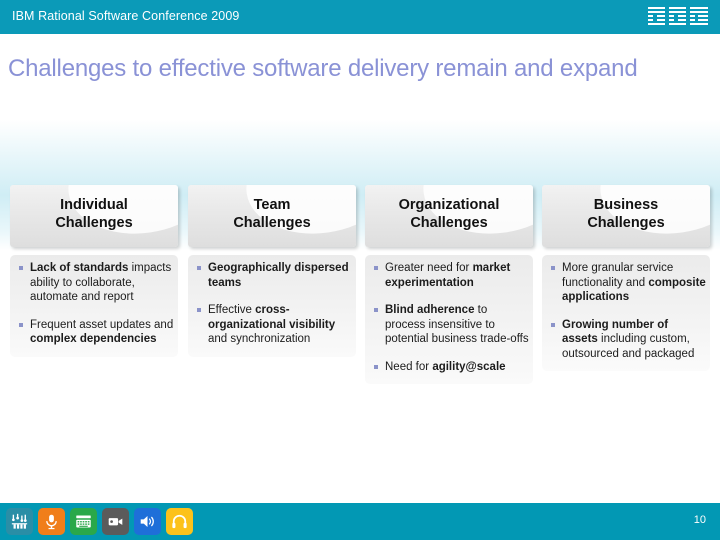 The height and width of the screenshot is (540, 720). What do you see at coordinates (450, 275) in the screenshot?
I see `bullet-item: Greater need for market experimentation` at bounding box center [450, 275].